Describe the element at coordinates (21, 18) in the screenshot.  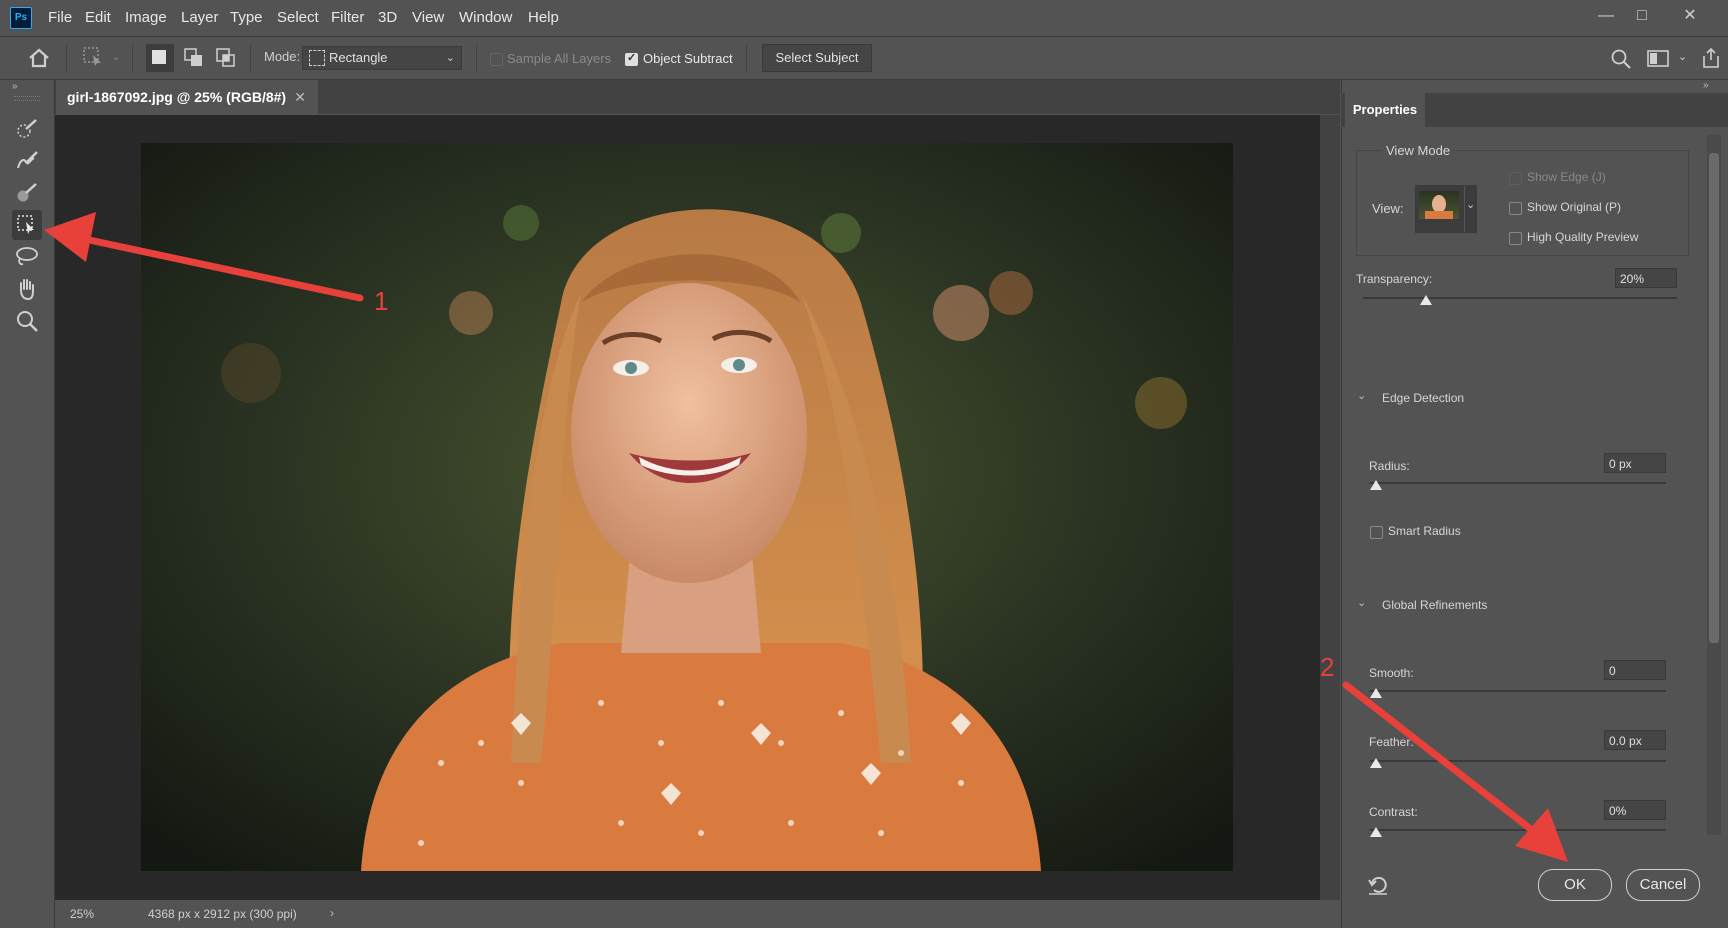
I see `photoshop-logo-icon: Ps` at that location.